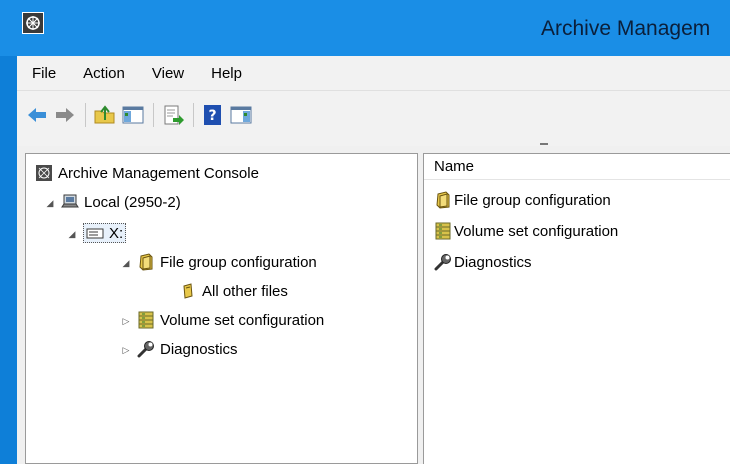 The image size is (730, 464). What do you see at coordinates (158, 173) in the screenshot?
I see `tree-label-root: Archive Management Console` at bounding box center [158, 173].